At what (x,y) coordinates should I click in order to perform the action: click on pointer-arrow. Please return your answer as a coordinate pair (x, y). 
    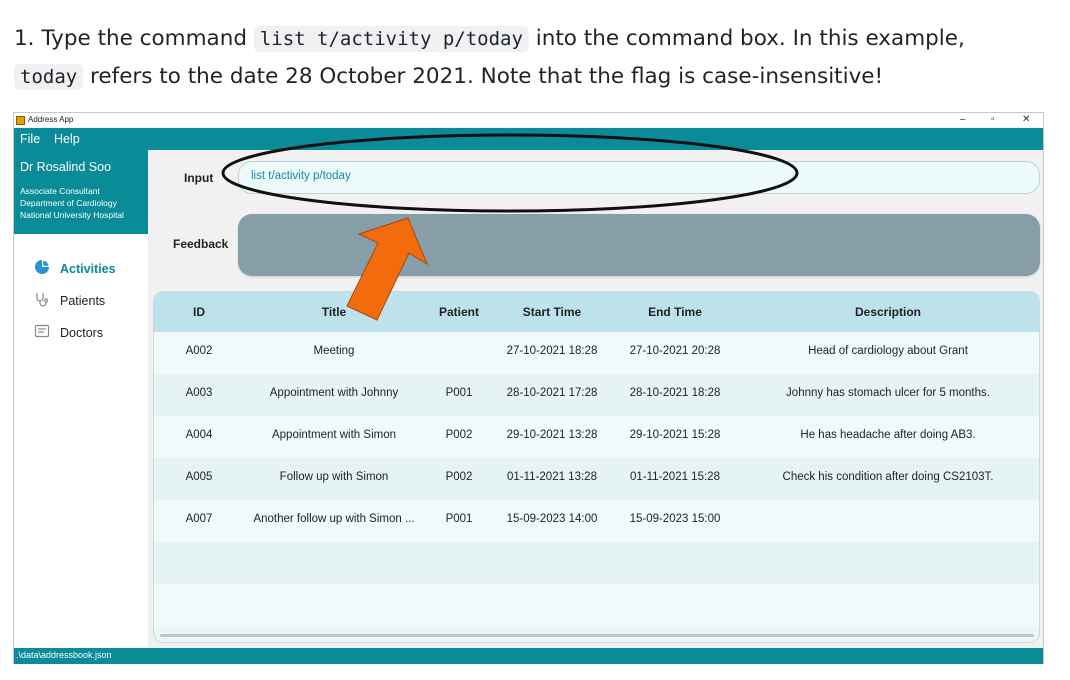
    Looking at the image, I should click on (387, 269).